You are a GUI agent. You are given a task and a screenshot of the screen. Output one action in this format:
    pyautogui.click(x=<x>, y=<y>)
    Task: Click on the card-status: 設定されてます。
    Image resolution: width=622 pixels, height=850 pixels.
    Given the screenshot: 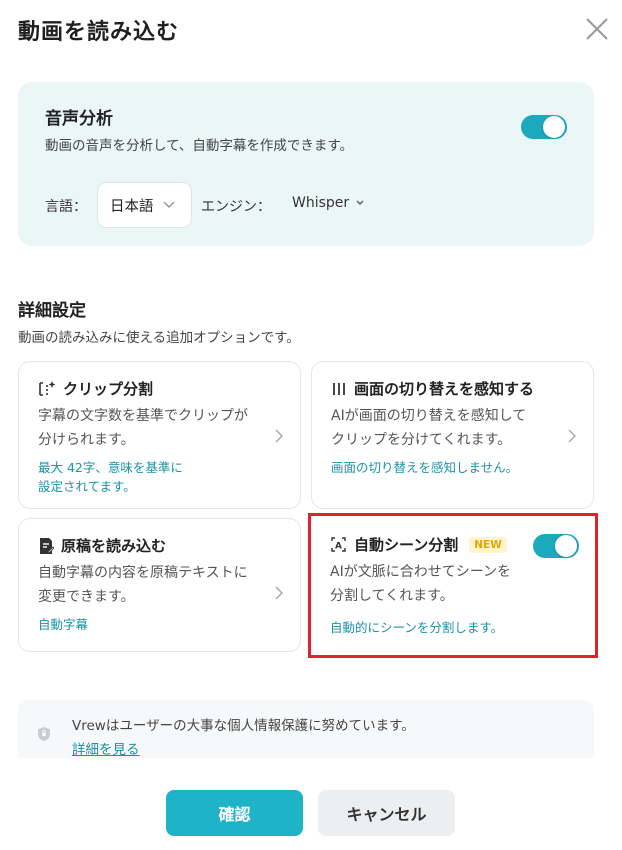 What is the action you would take?
    pyautogui.click(x=87, y=486)
    